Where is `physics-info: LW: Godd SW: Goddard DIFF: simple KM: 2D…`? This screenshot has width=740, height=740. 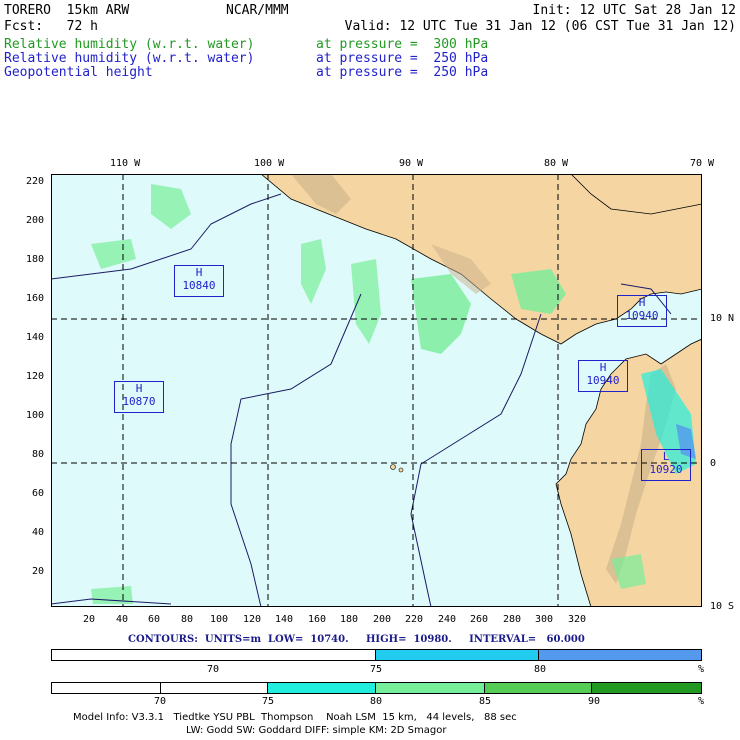 physics-info: LW: Godd SW: Goddard DIFF: simple KM: 2D… is located at coordinates (316, 730).